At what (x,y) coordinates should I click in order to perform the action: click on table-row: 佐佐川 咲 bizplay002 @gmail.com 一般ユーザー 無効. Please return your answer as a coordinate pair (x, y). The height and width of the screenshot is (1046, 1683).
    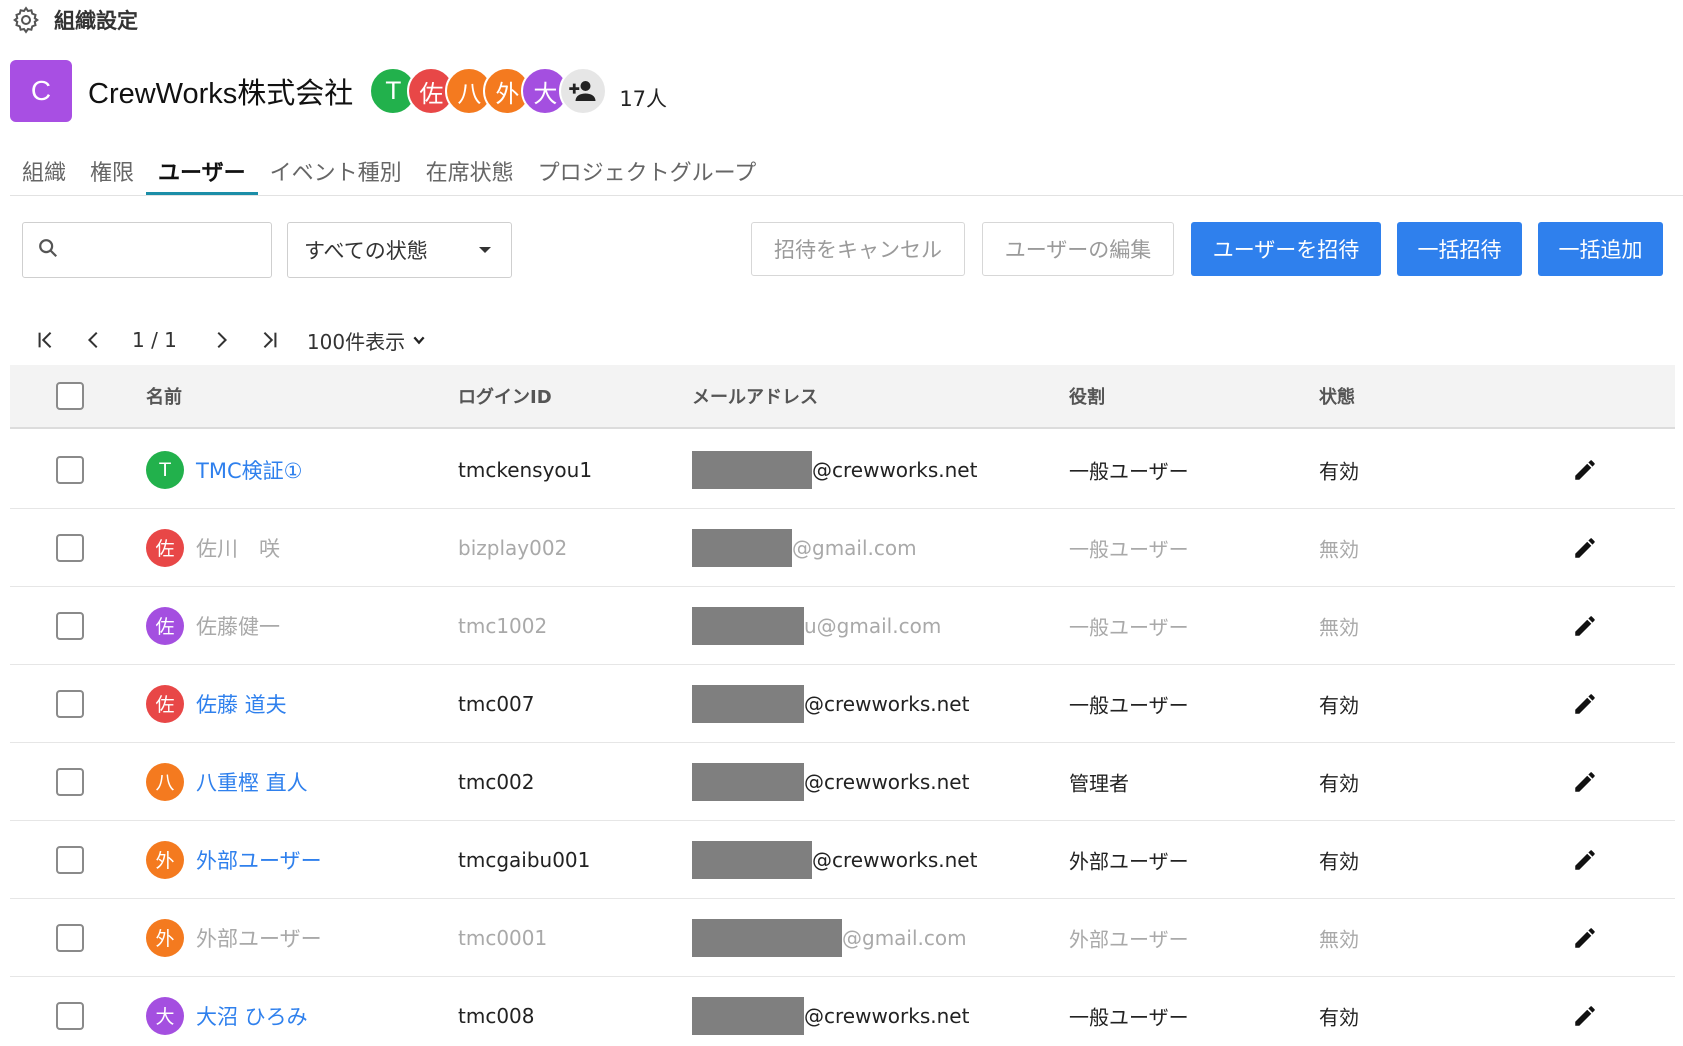
    Looking at the image, I should click on (842, 548).